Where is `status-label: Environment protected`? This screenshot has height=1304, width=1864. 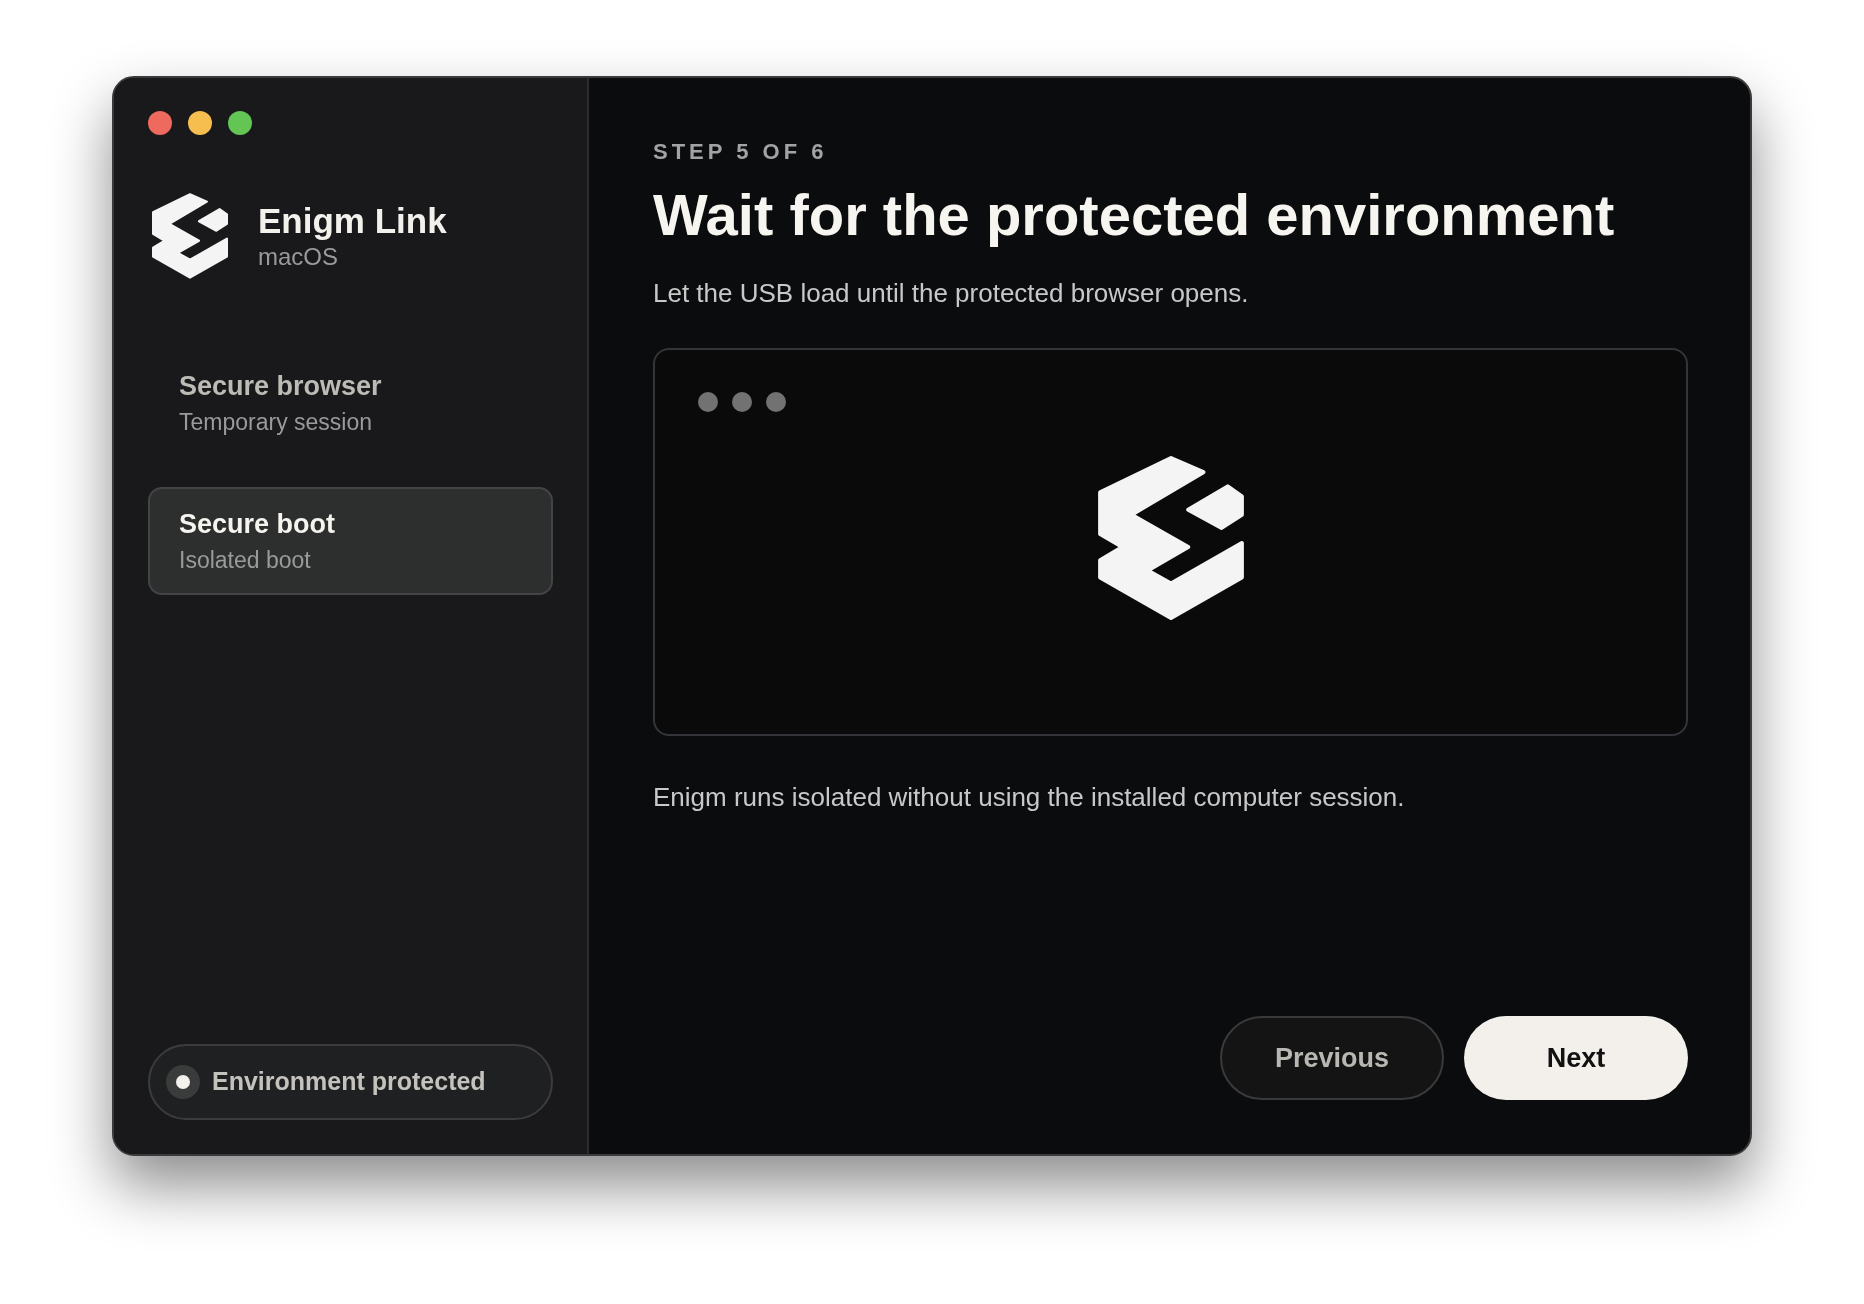
status-label: Environment protected is located at coordinates (349, 1082).